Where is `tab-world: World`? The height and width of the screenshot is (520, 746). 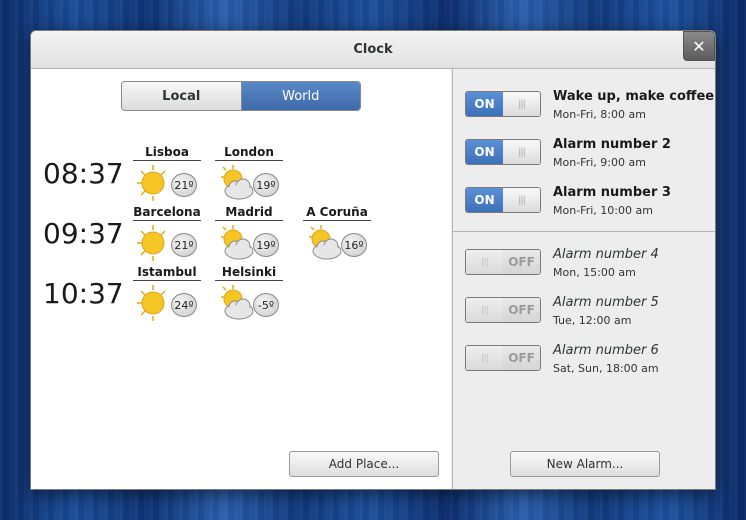 tab-world: World is located at coordinates (300, 96).